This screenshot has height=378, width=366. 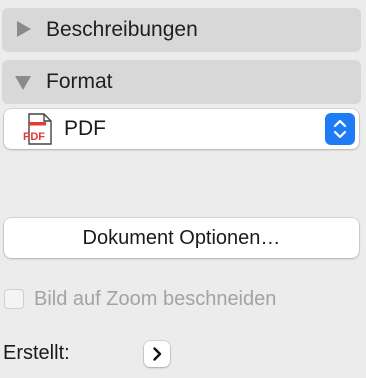 I want to click on crop-to-zoom-label: Bild auf Zoom beschneiden, so click(x=155, y=298).